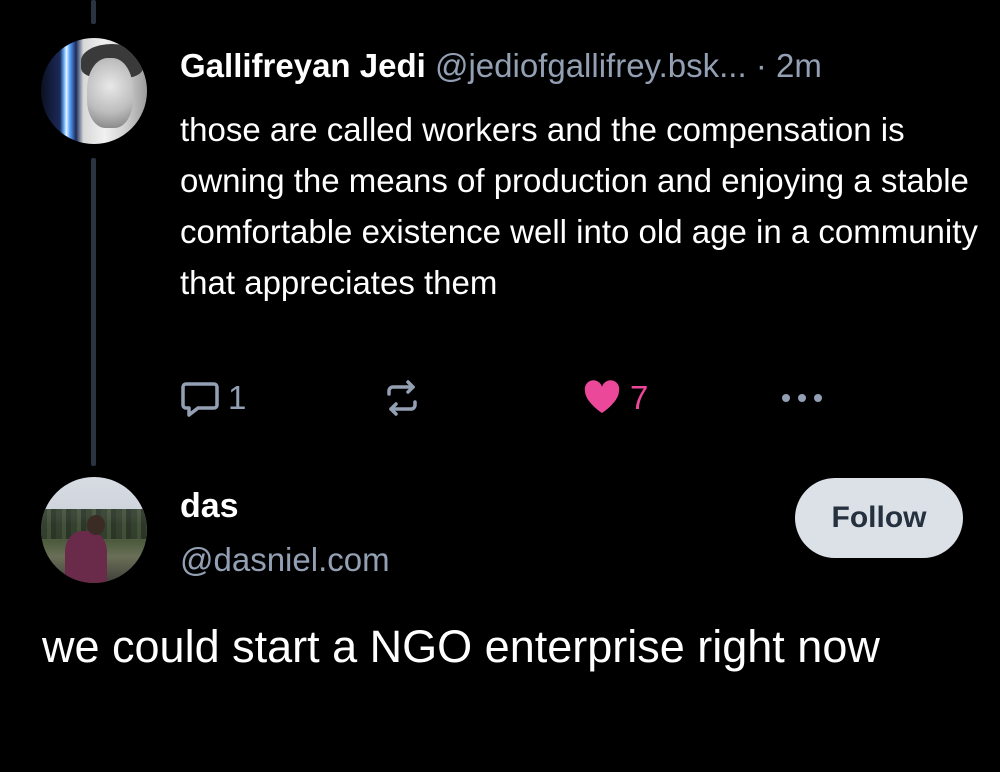  Describe the element at coordinates (285, 560) in the screenshot. I see `main-post-handle: @dasniel.com` at that location.